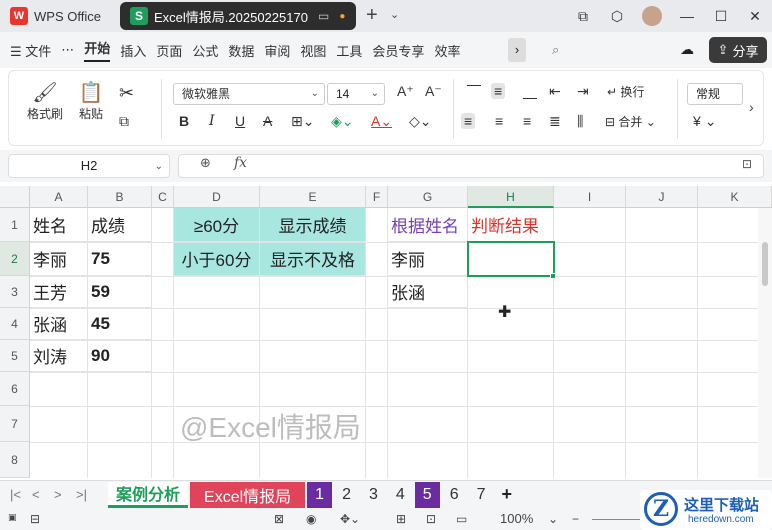 The image size is (772, 530). Describe the element at coordinates (580, 121) in the screenshot. I see `distributed-icon: ⫼` at that location.